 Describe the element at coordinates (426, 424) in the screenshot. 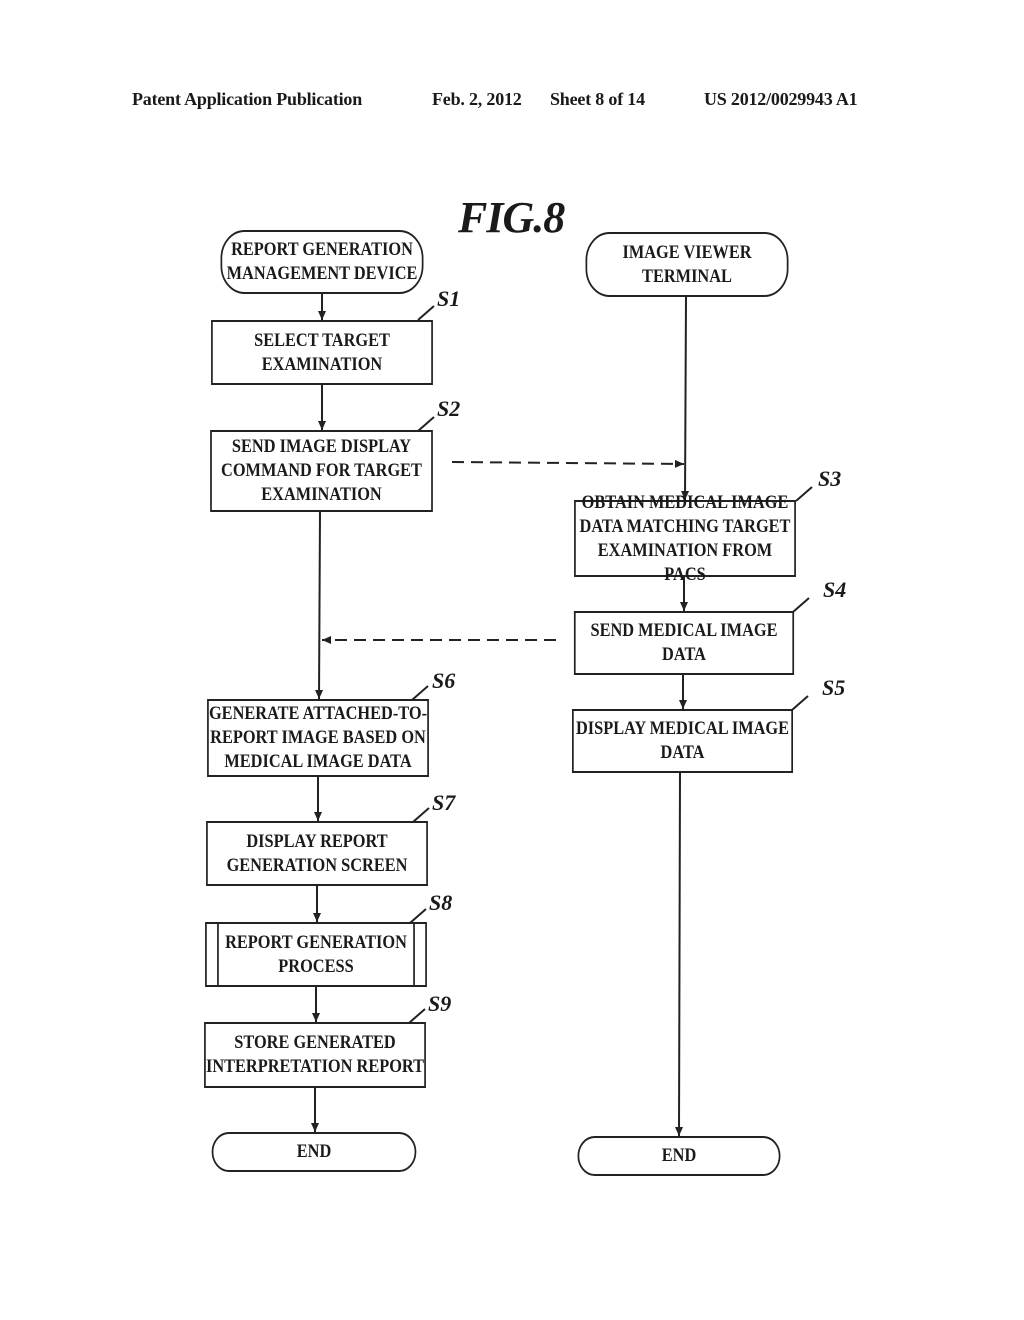

I see `leader-s2` at that location.